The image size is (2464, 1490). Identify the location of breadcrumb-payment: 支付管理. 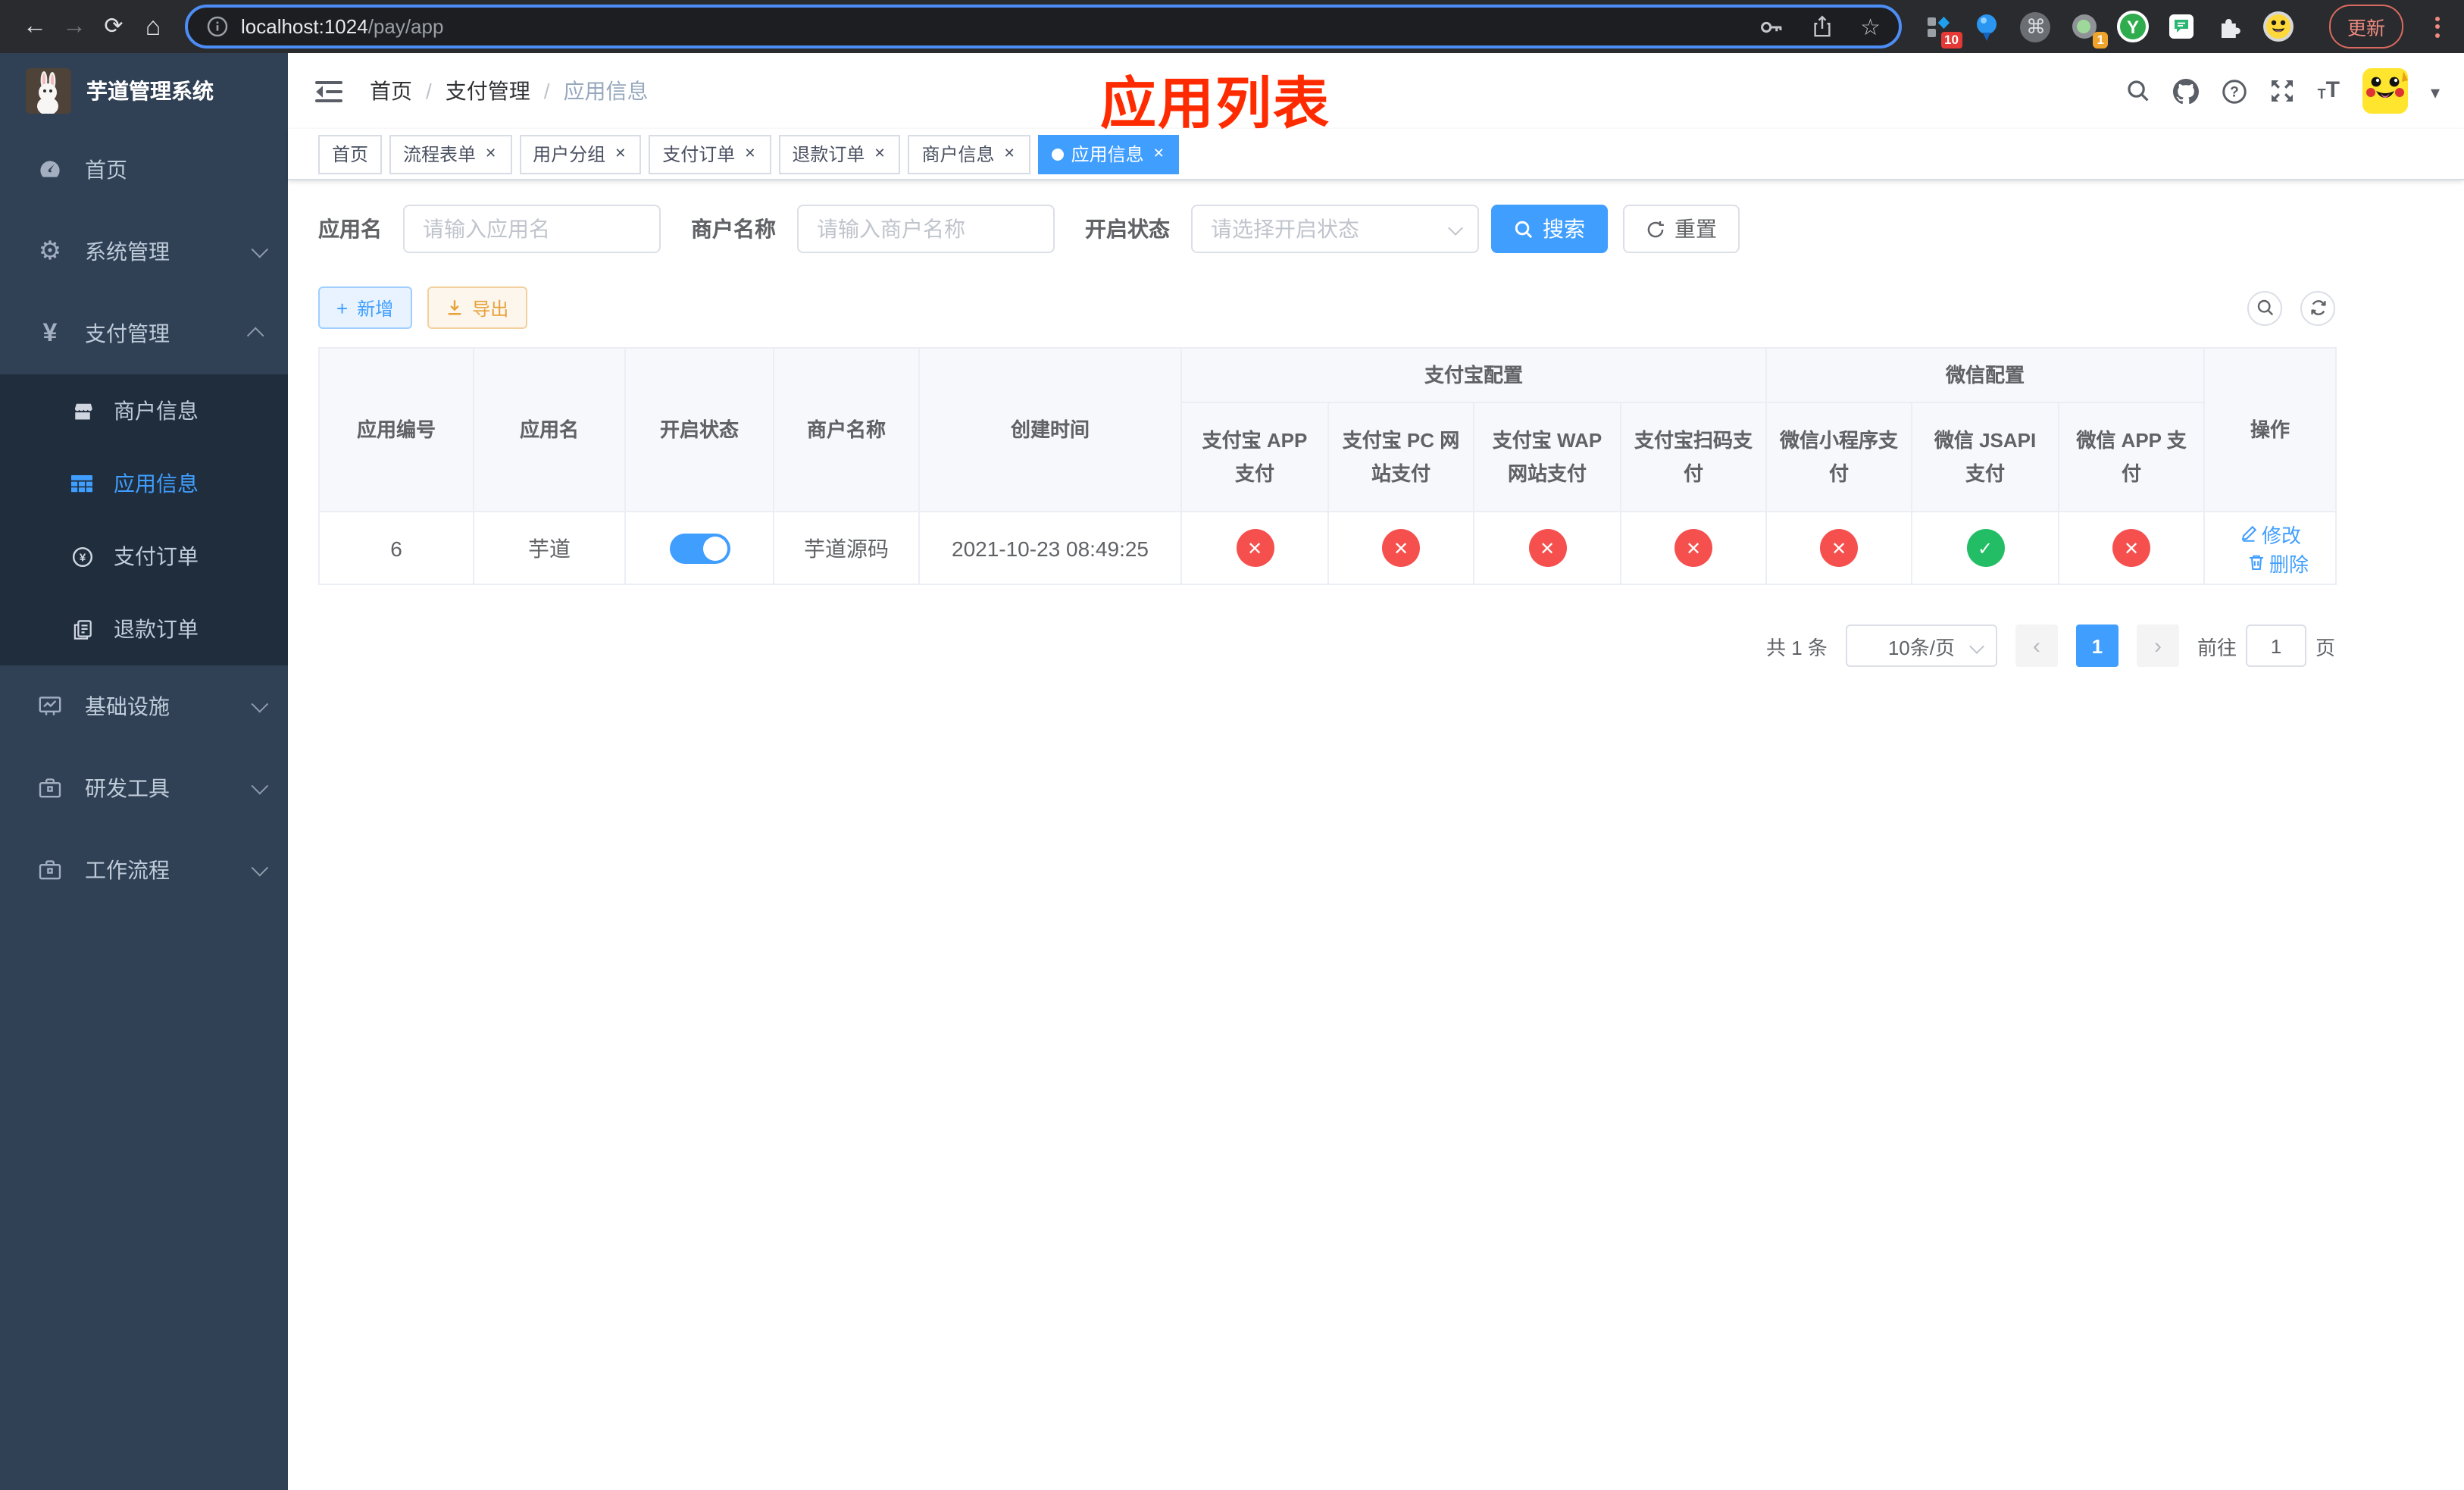
(488, 91).